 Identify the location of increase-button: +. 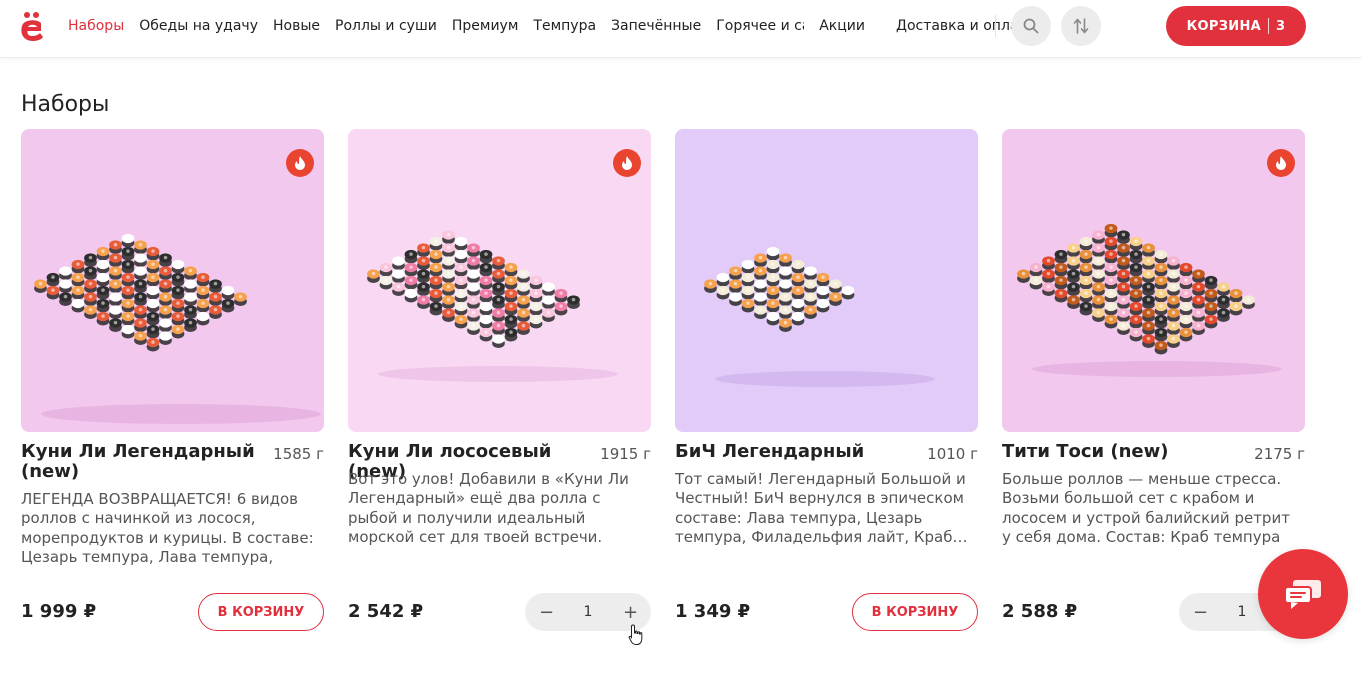
(630, 612).